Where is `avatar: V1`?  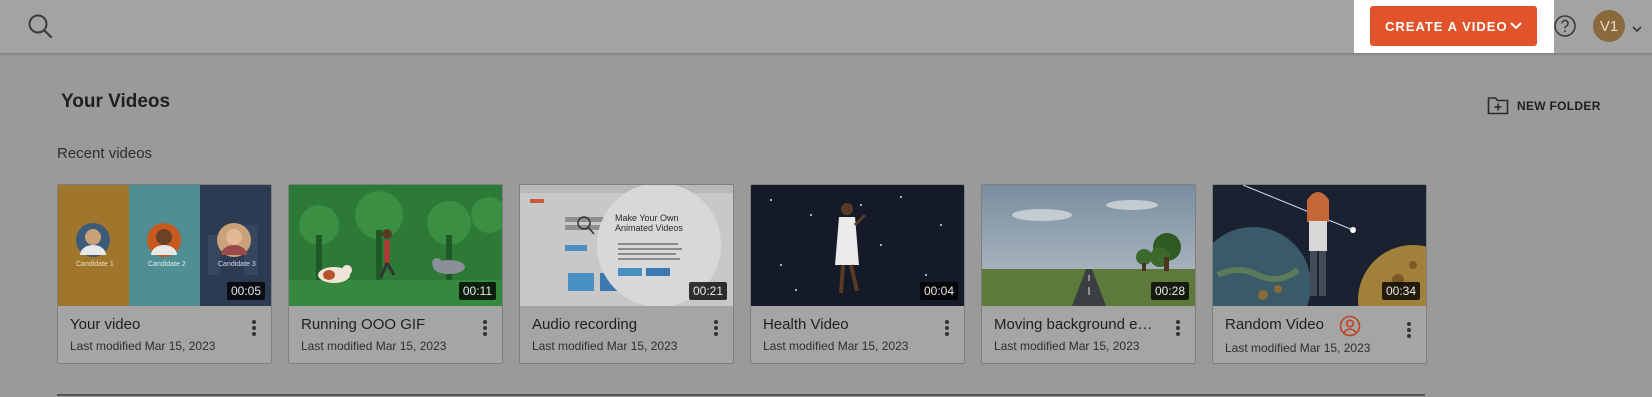 avatar: V1 is located at coordinates (1609, 26).